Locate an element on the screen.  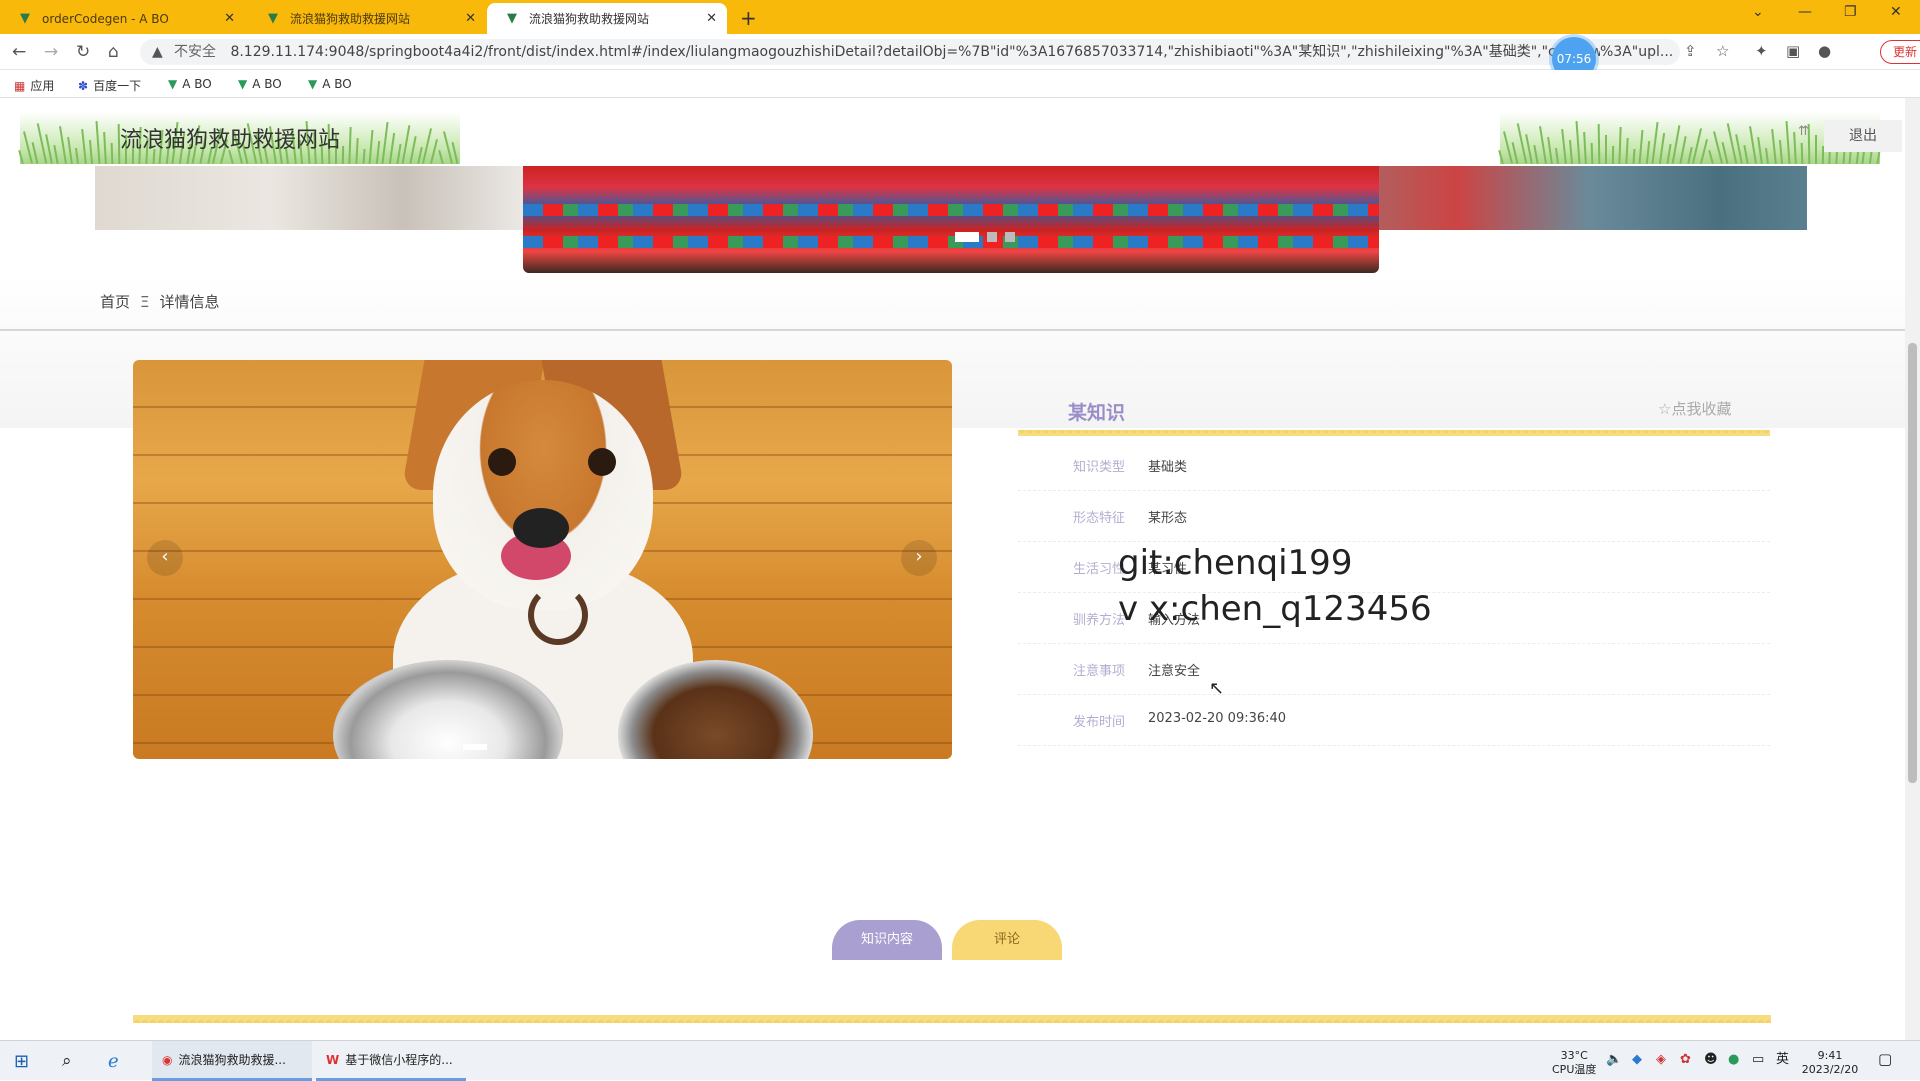
browser-tab-active: ▼ 流浪猫狗救助救援网站 ✕ is located at coordinates (607, 18).